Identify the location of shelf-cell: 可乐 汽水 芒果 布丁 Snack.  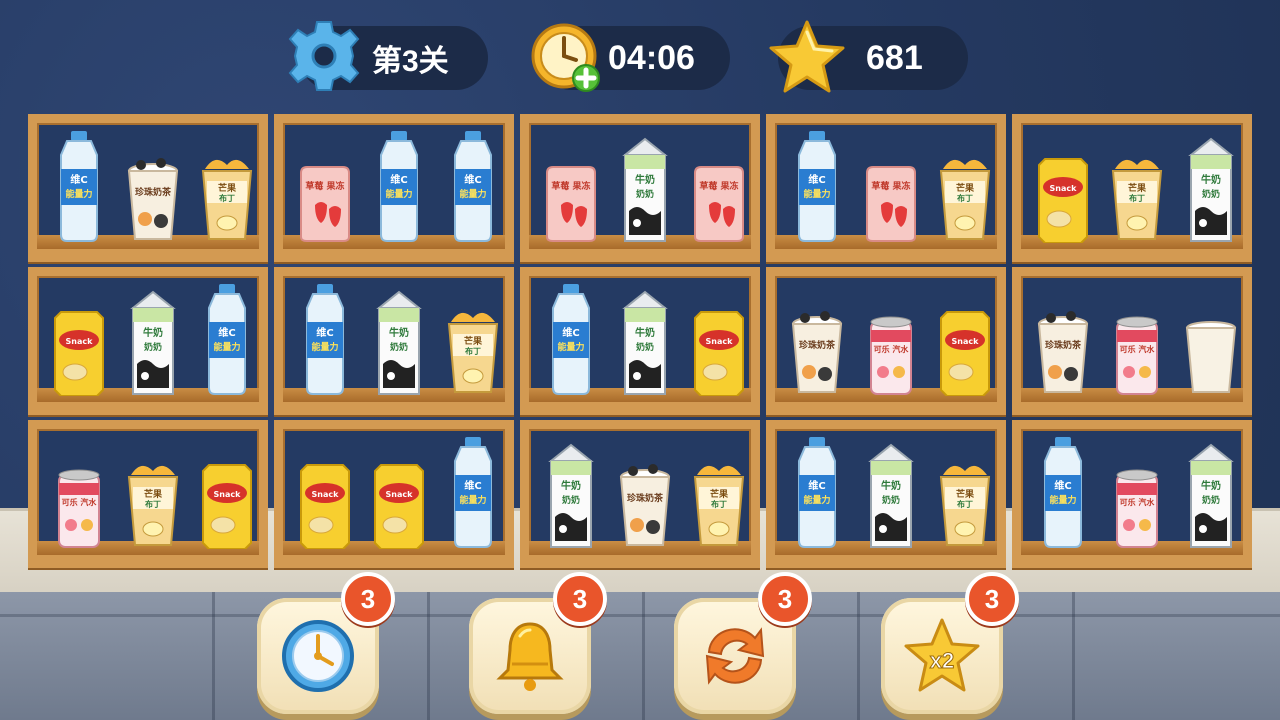
(148, 494).